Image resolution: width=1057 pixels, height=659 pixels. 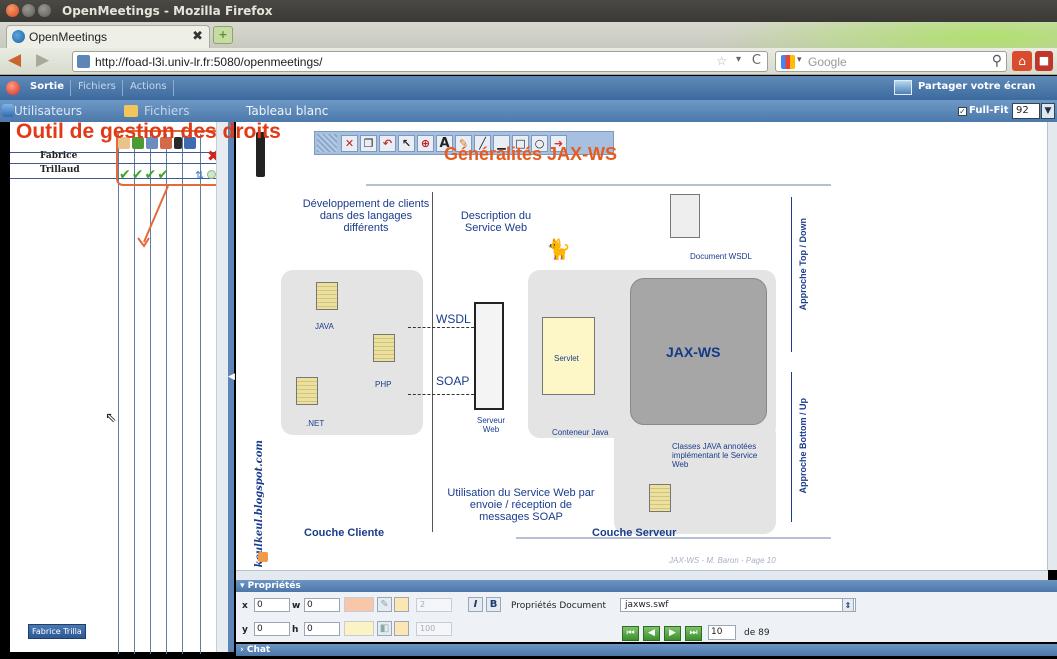 What do you see at coordinates (580, 432) in the screenshot?
I see `container-label: Conteneur Java` at bounding box center [580, 432].